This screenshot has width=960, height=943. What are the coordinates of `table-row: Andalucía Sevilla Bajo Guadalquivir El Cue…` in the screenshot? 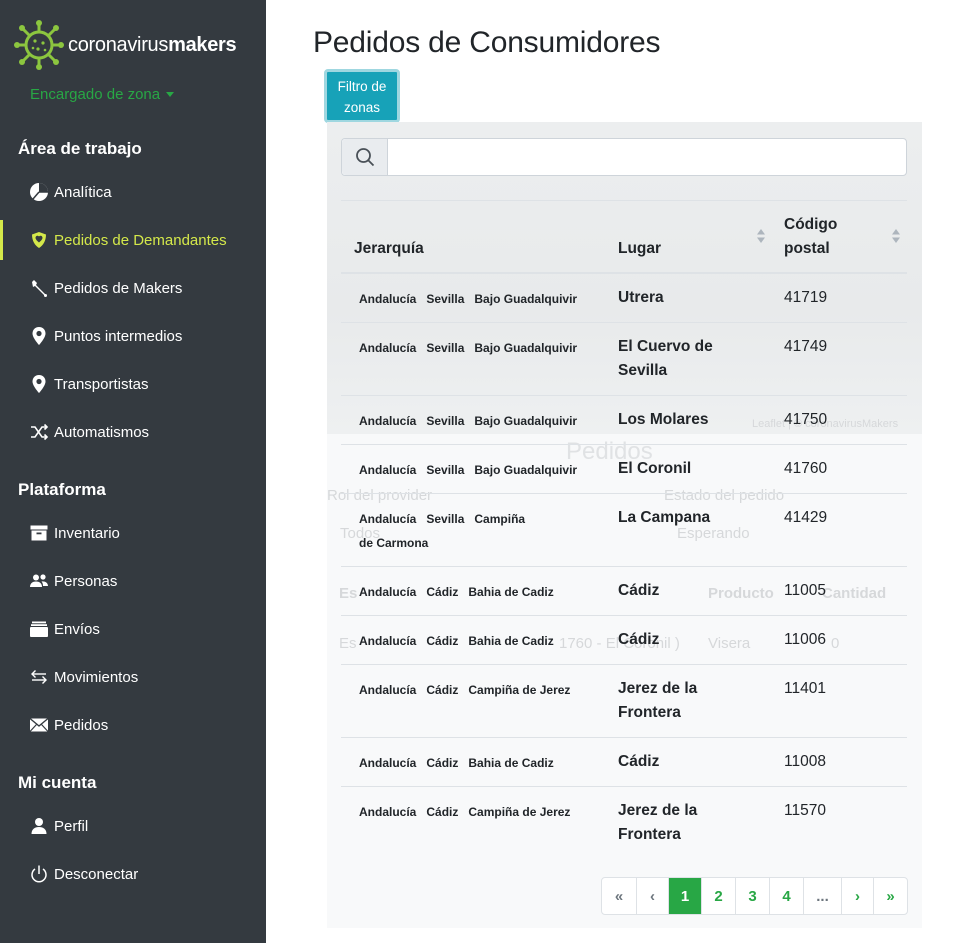 It's located at (624, 359).